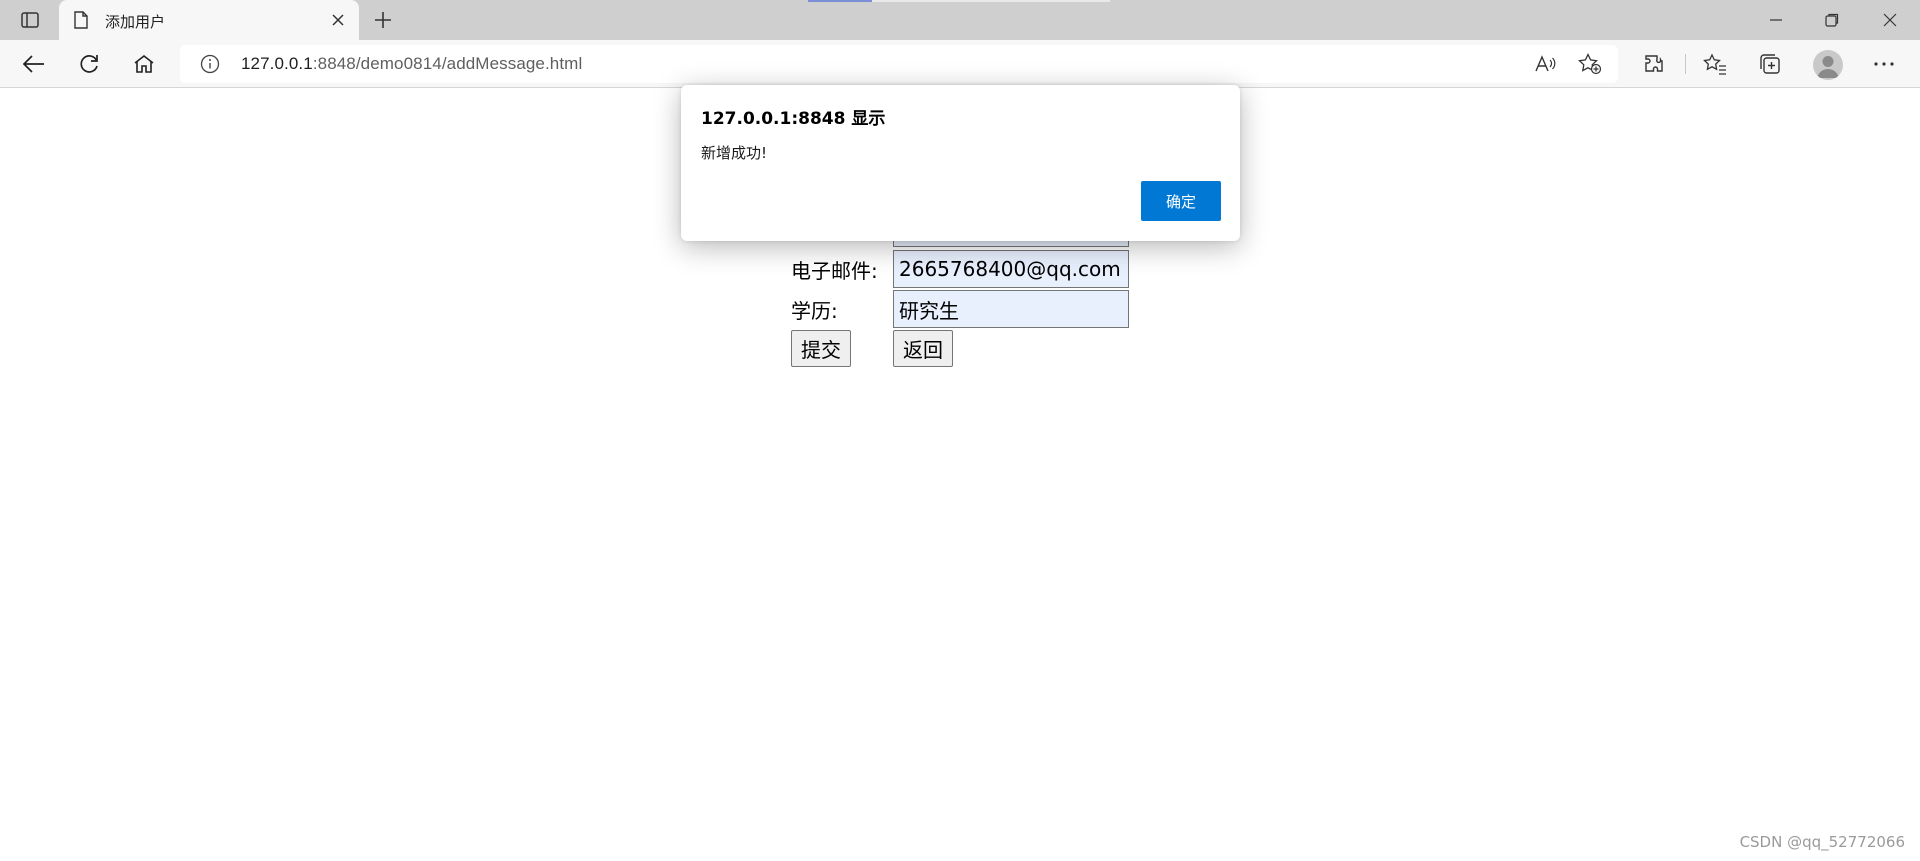 This screenshot has height=861, width=1920. Describe the element at coordinates (834, 270) in the screenshot. I see `email-label: 电子邮件:` at that location.